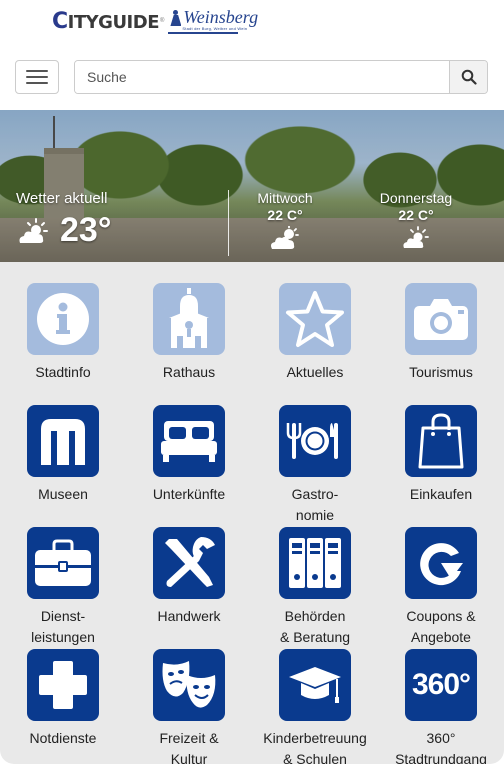  I want to click on tile-notdienste: Notdienste, so click(63, 699).